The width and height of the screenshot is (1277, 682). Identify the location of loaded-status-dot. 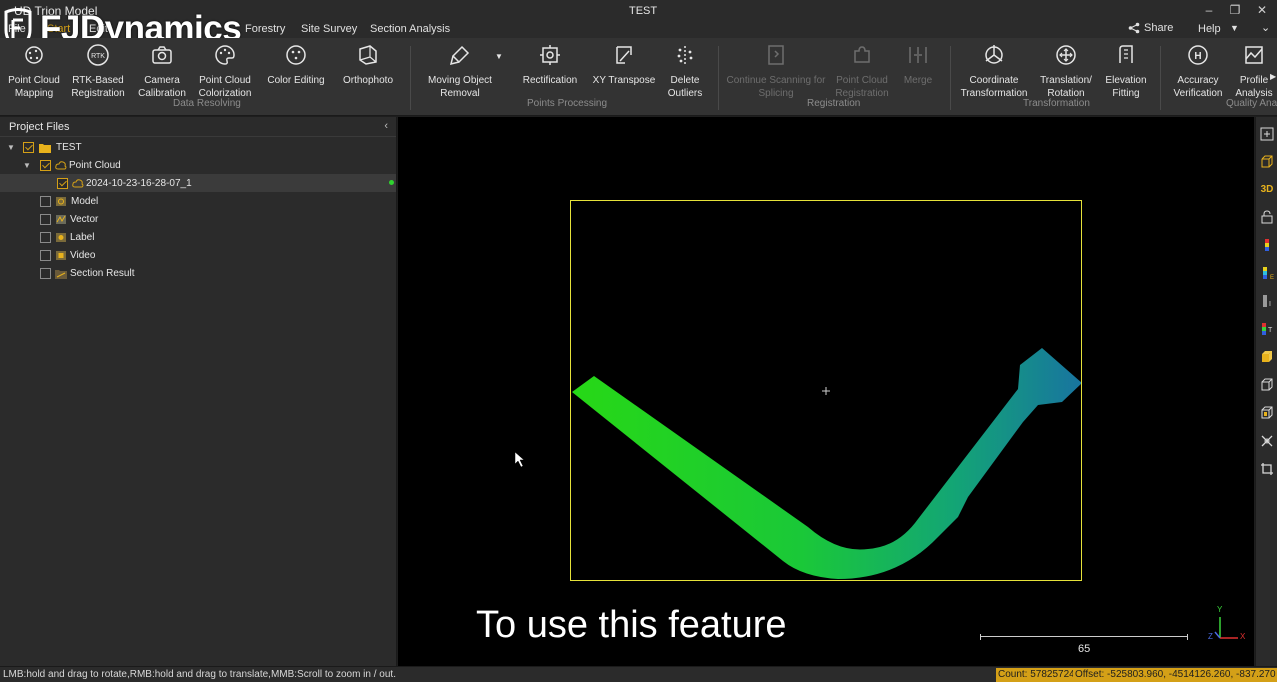
(391, 182).